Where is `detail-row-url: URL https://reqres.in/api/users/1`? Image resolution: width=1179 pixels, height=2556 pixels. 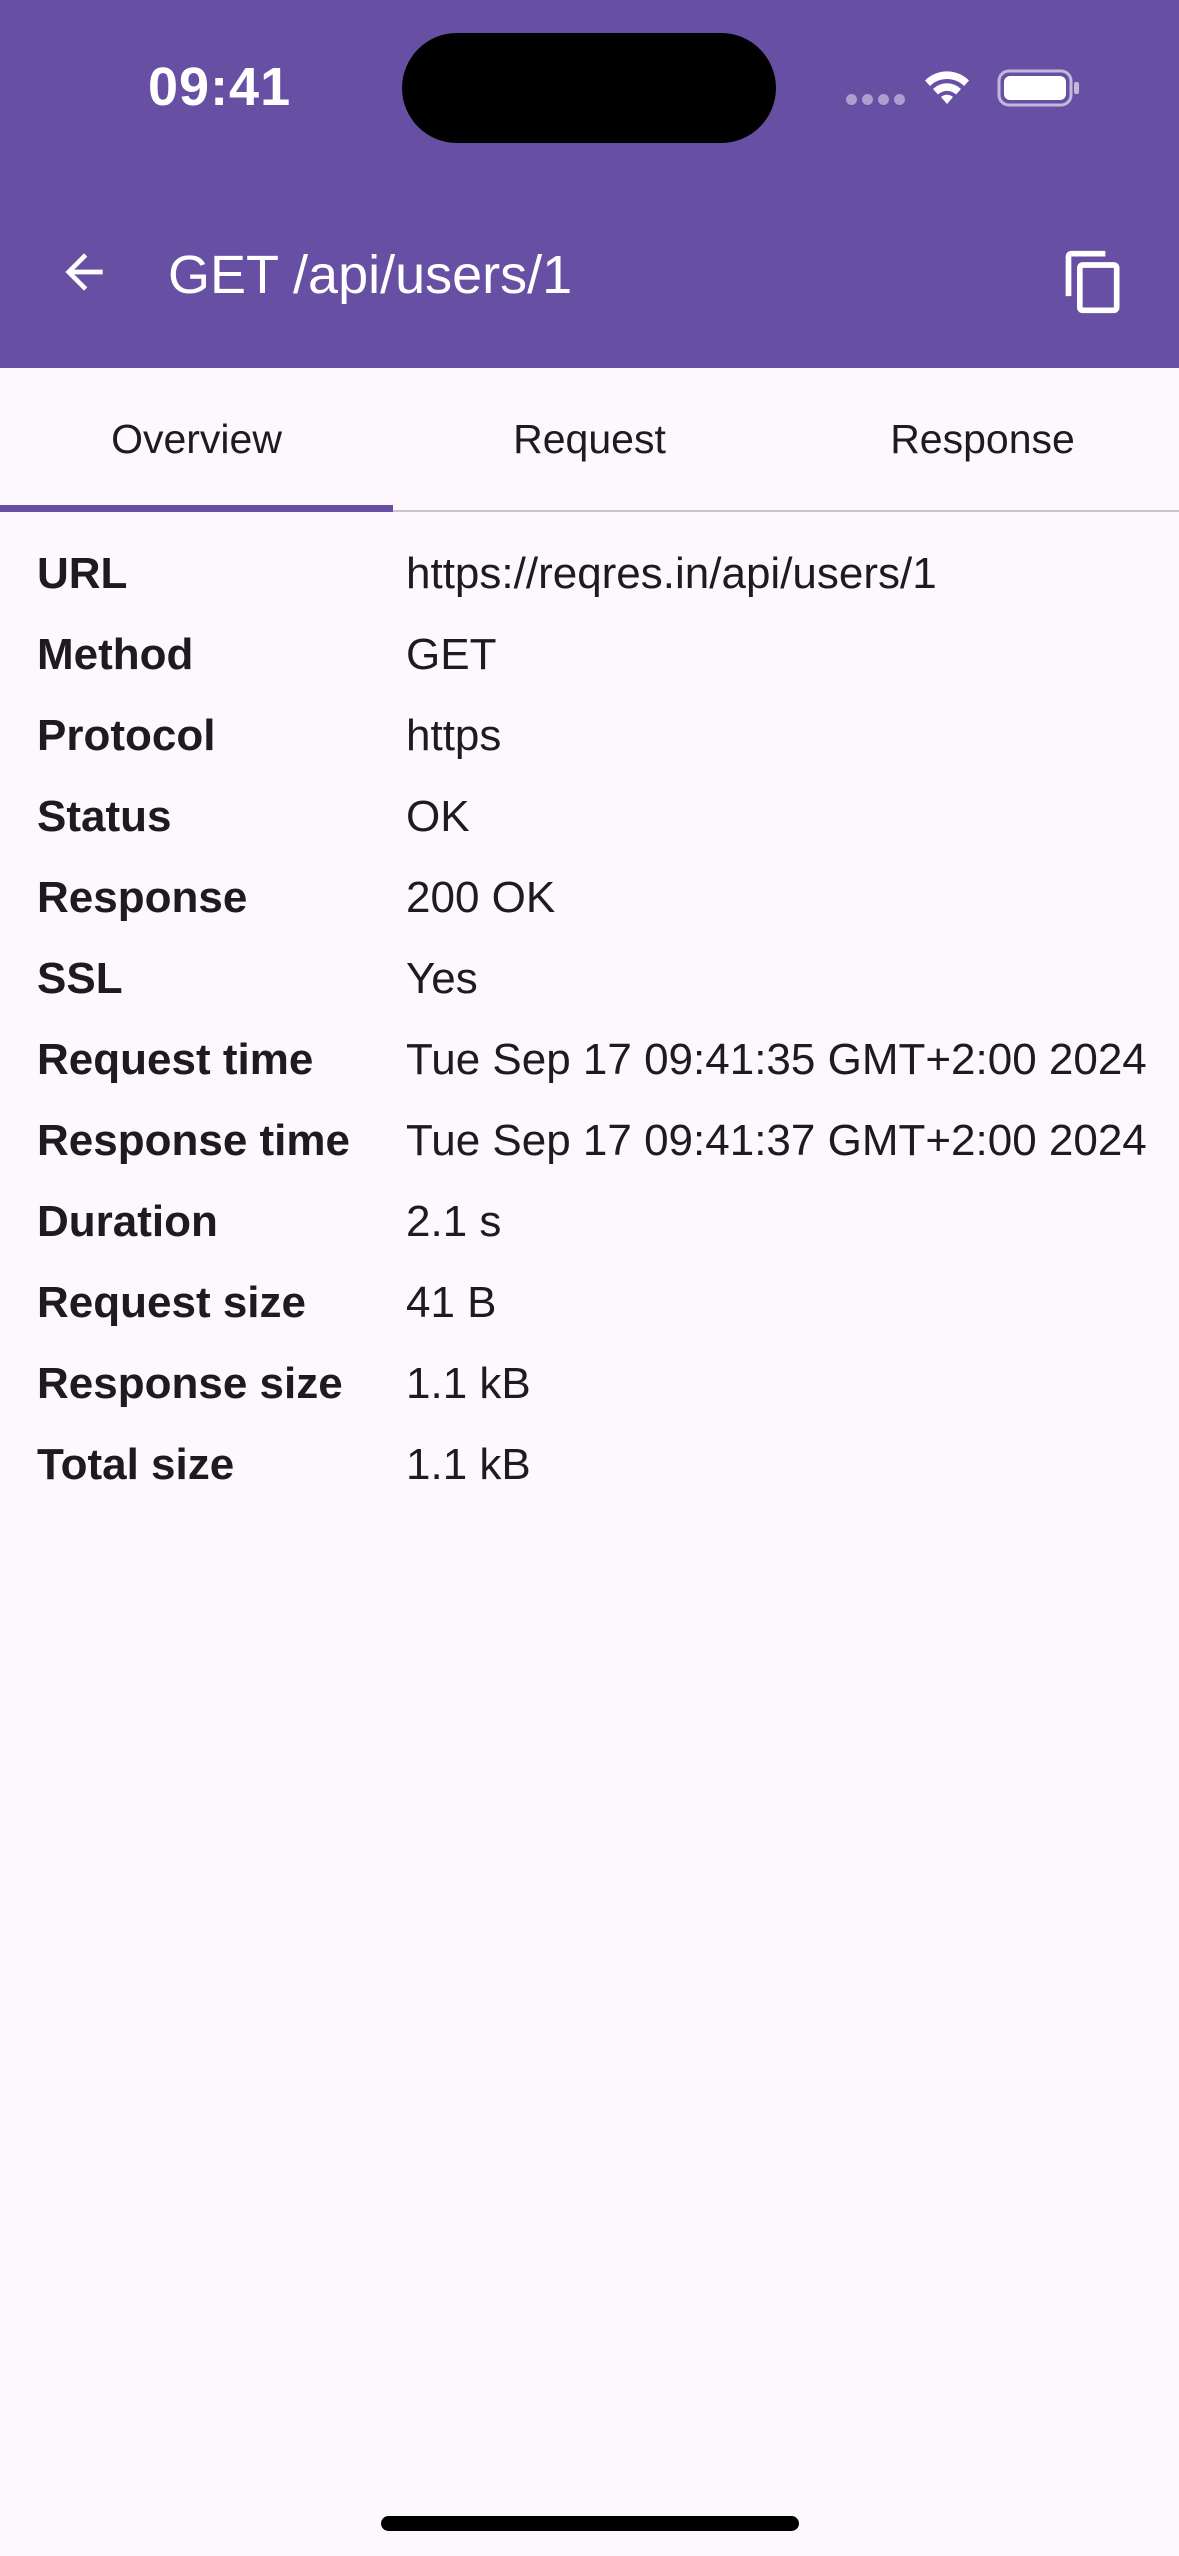
detail-row-url: URL https://reqres.in/api/users/1 is located at coordinates (592, 573).